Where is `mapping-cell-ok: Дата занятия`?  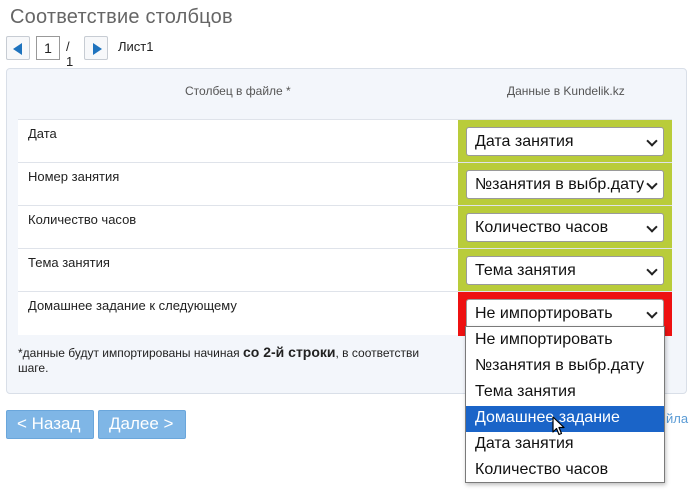
mapping-cell-ok: Дата занятия is located at coordinates (565, 142).